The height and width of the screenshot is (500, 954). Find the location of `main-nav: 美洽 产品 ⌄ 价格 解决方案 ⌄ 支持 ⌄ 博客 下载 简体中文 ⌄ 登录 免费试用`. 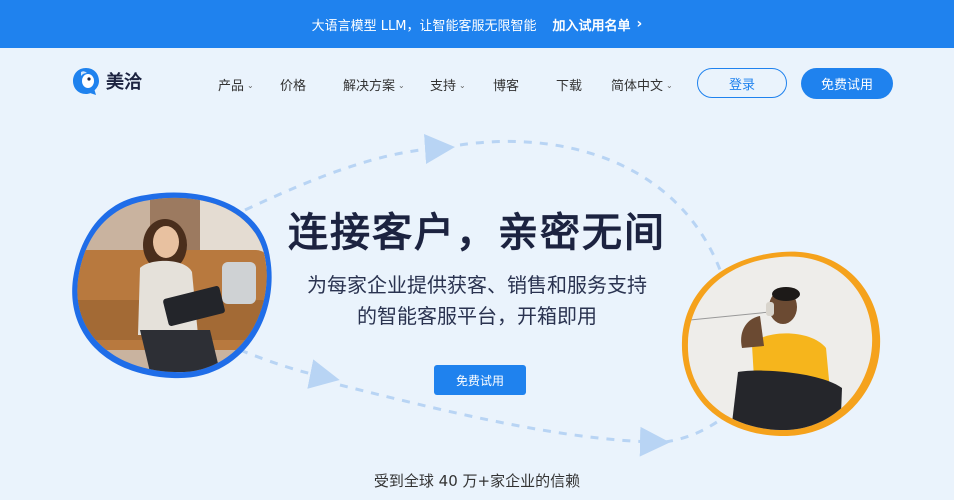

main-nav: 美洽 产品 ⌄ 价格 解决方案 ⌄ 支持 ⌄ 博客 下载 简体中文 ⌄ 登录 免费试用 is located at coordinates (477, 83).